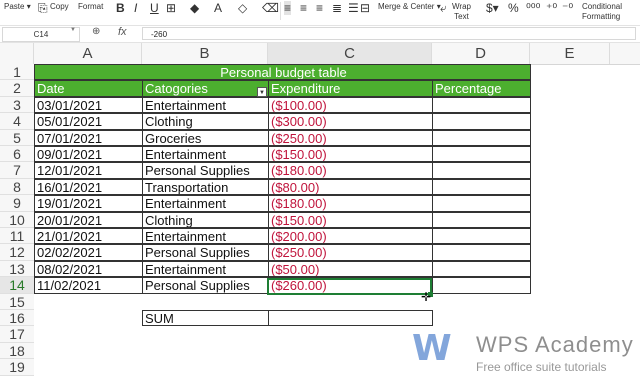 Image resolution: width=640 pixels, height=384 pixels. What do you see at coordinates (88, 252) in the screenshot?
I see `date-cell: 02/02/2021` at bounding box center [88, 252].